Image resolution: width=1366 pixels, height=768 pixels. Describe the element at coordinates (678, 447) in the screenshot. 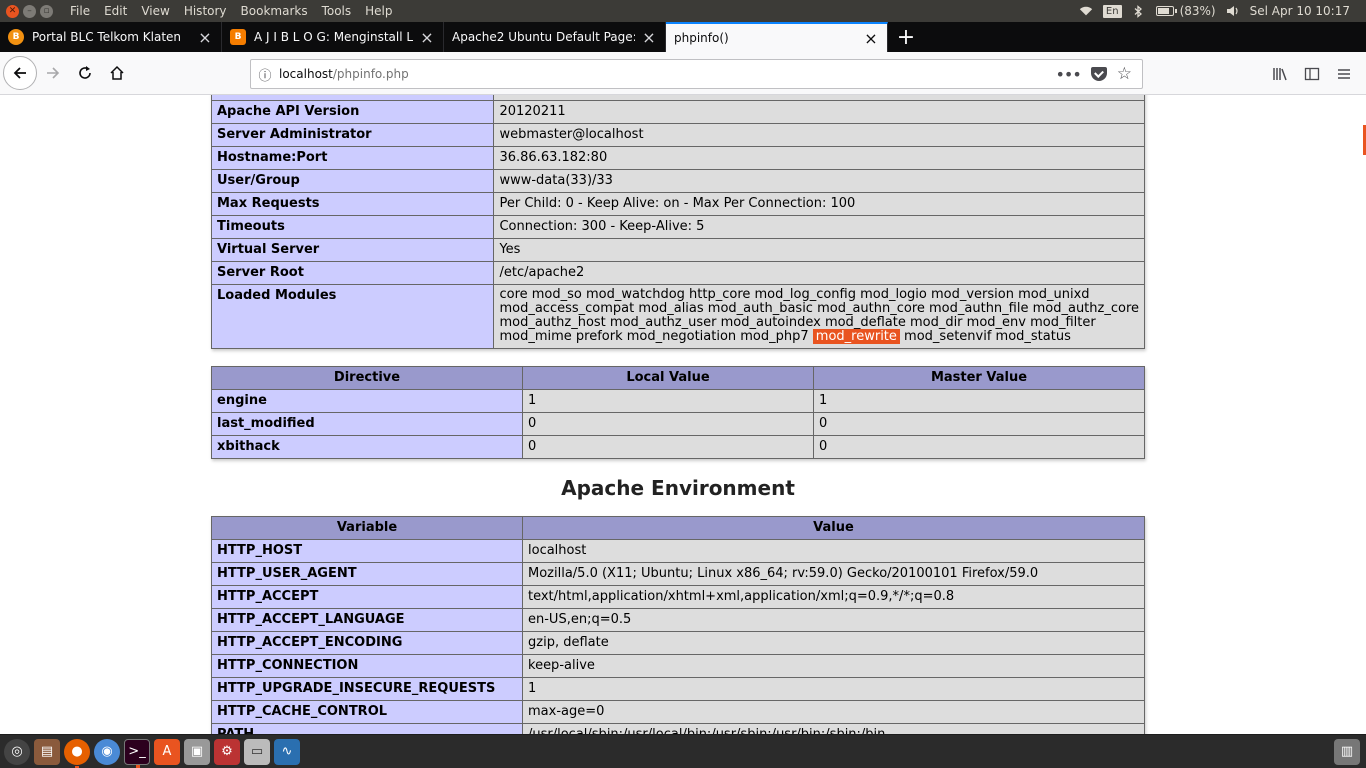

I see `table-row: xbithack 0 0` at that location.